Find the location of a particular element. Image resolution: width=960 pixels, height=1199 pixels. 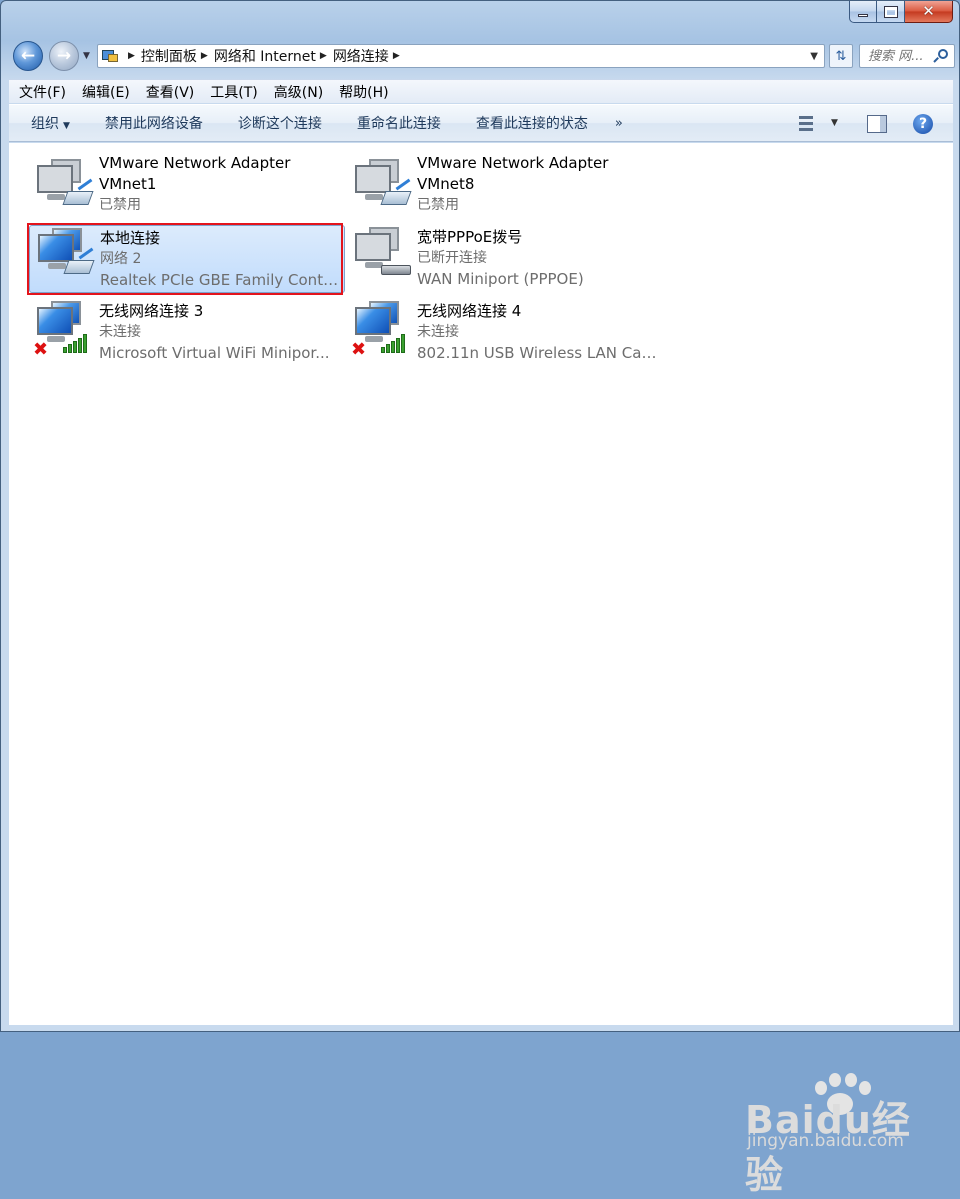

forward-button: → is located at coordinates (64, 56).